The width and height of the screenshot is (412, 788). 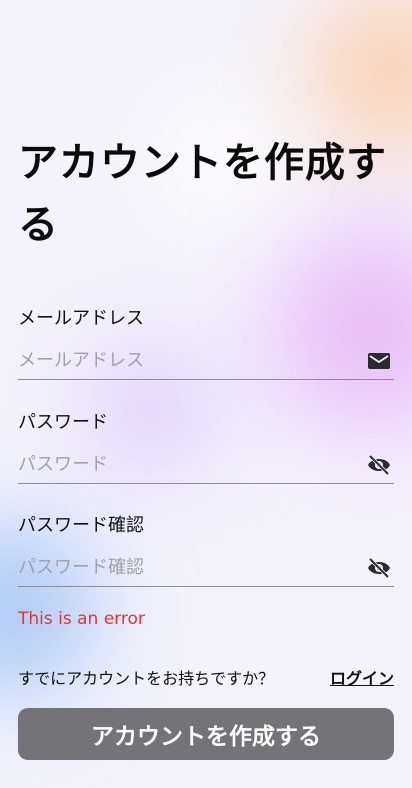 I want to click on password-label: パスワード, so click(x=63, y=422).